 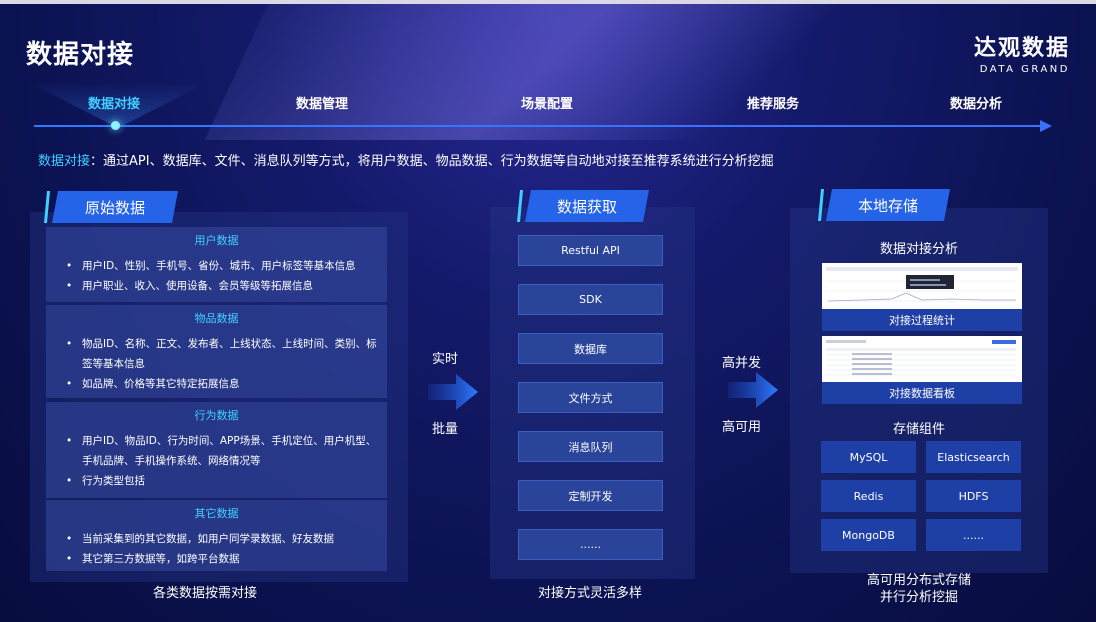 What do you see at coordinates (1046, 126) in the screenshot?
I see `timeline-arrow-icon` at bounding box center [1046, 126].